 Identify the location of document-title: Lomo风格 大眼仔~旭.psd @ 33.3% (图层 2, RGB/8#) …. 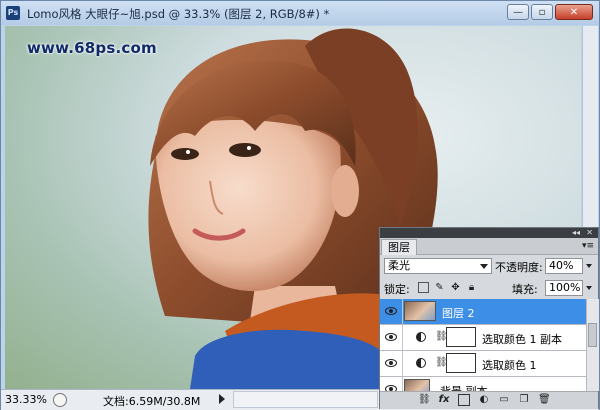
(178, 14).